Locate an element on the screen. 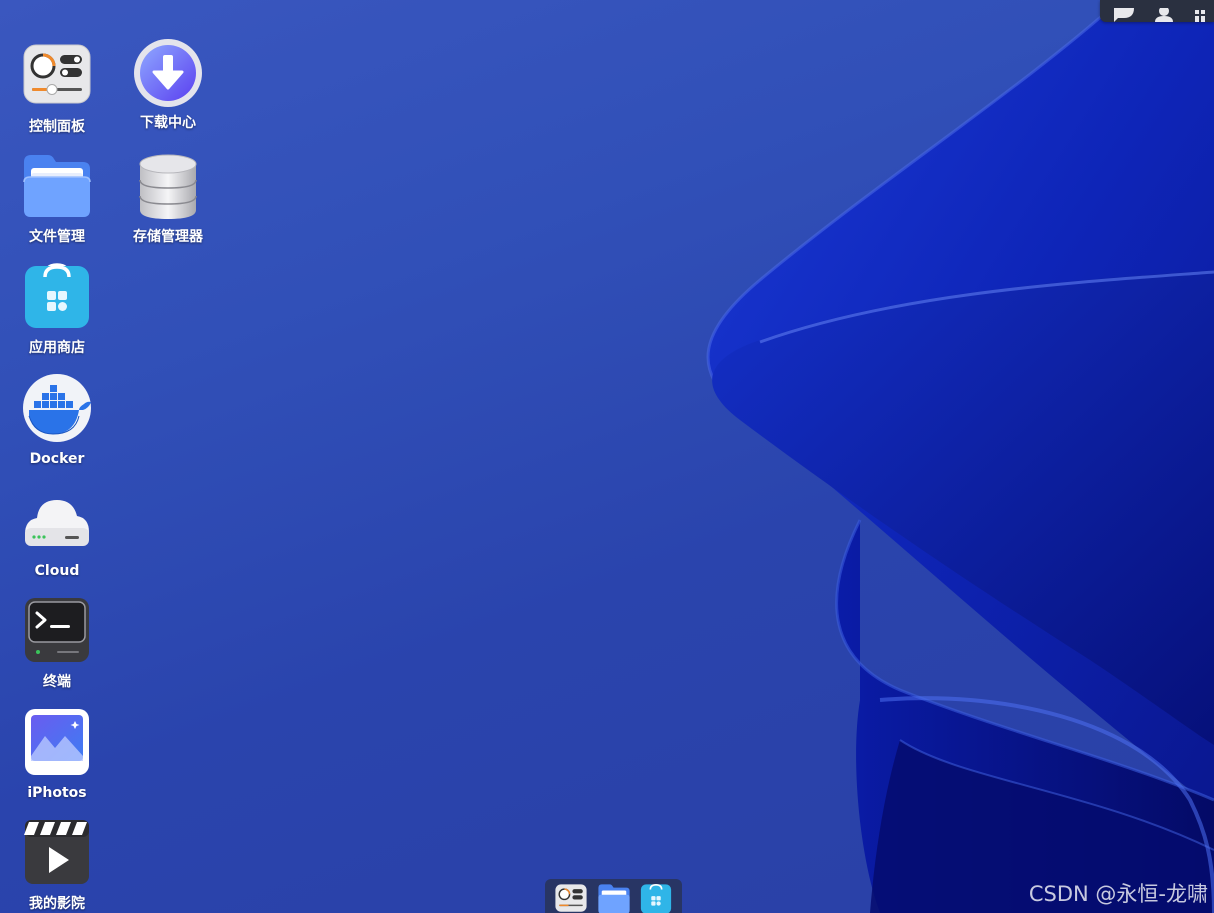 The width and height of the screenshot is (1214, 913). desktop-icon-label: Cloud is located at coordinates (57, 571).